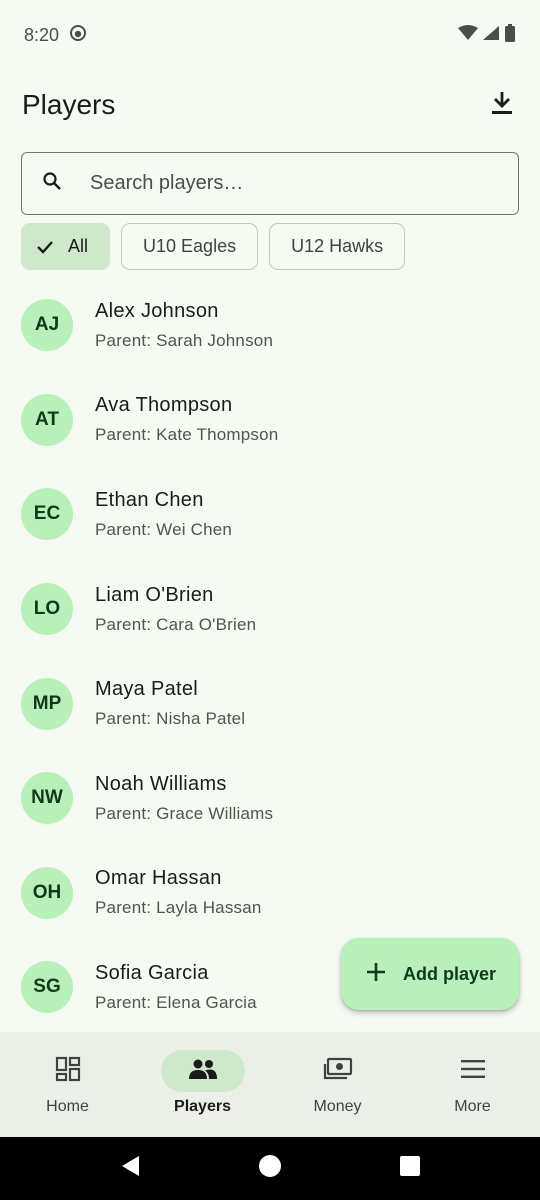 The height and width of the screenshot is (1200, 540). I want to click on add-player-label: Add player, so click(450, 973).